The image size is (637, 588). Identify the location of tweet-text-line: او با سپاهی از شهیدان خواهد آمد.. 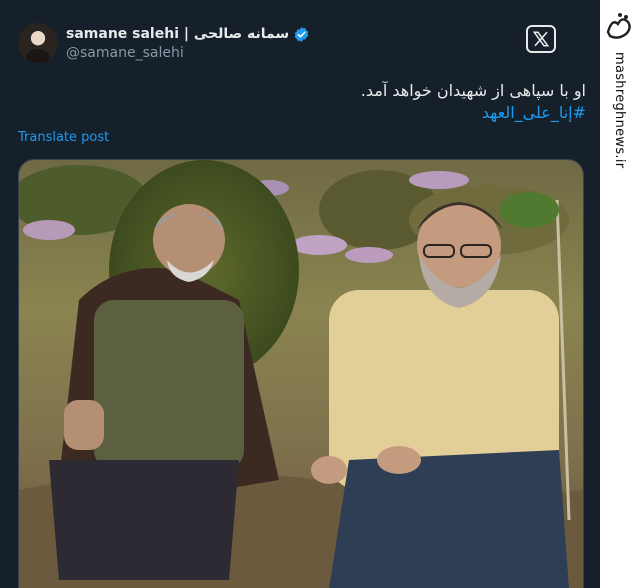
(473, 90).